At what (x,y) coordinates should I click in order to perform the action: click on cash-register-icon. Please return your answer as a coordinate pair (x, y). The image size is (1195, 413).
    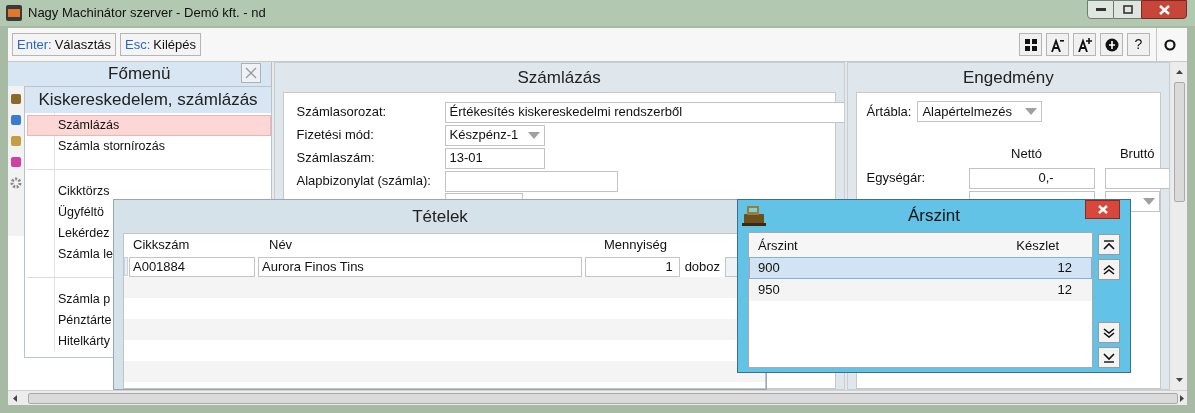
    Looking at the image, I should click on (754, 215).